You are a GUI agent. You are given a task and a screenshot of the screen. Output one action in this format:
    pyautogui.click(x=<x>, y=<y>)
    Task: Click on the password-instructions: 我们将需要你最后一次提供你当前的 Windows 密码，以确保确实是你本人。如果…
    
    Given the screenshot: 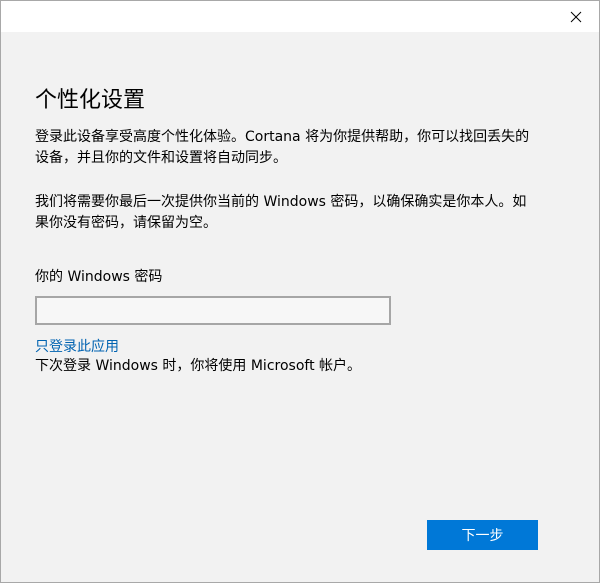 What is the action you would take?
    pyautogui.click(x=281, y=212)
    